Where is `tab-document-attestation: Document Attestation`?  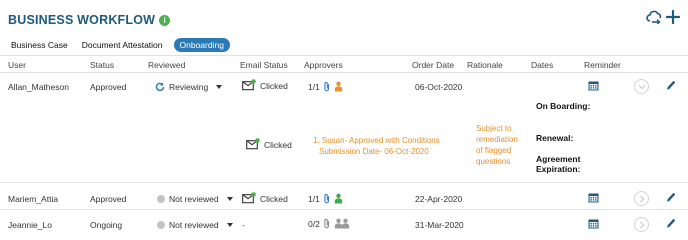
tab-document-attestation: Document Attestation is located at coordinates (122, 45).